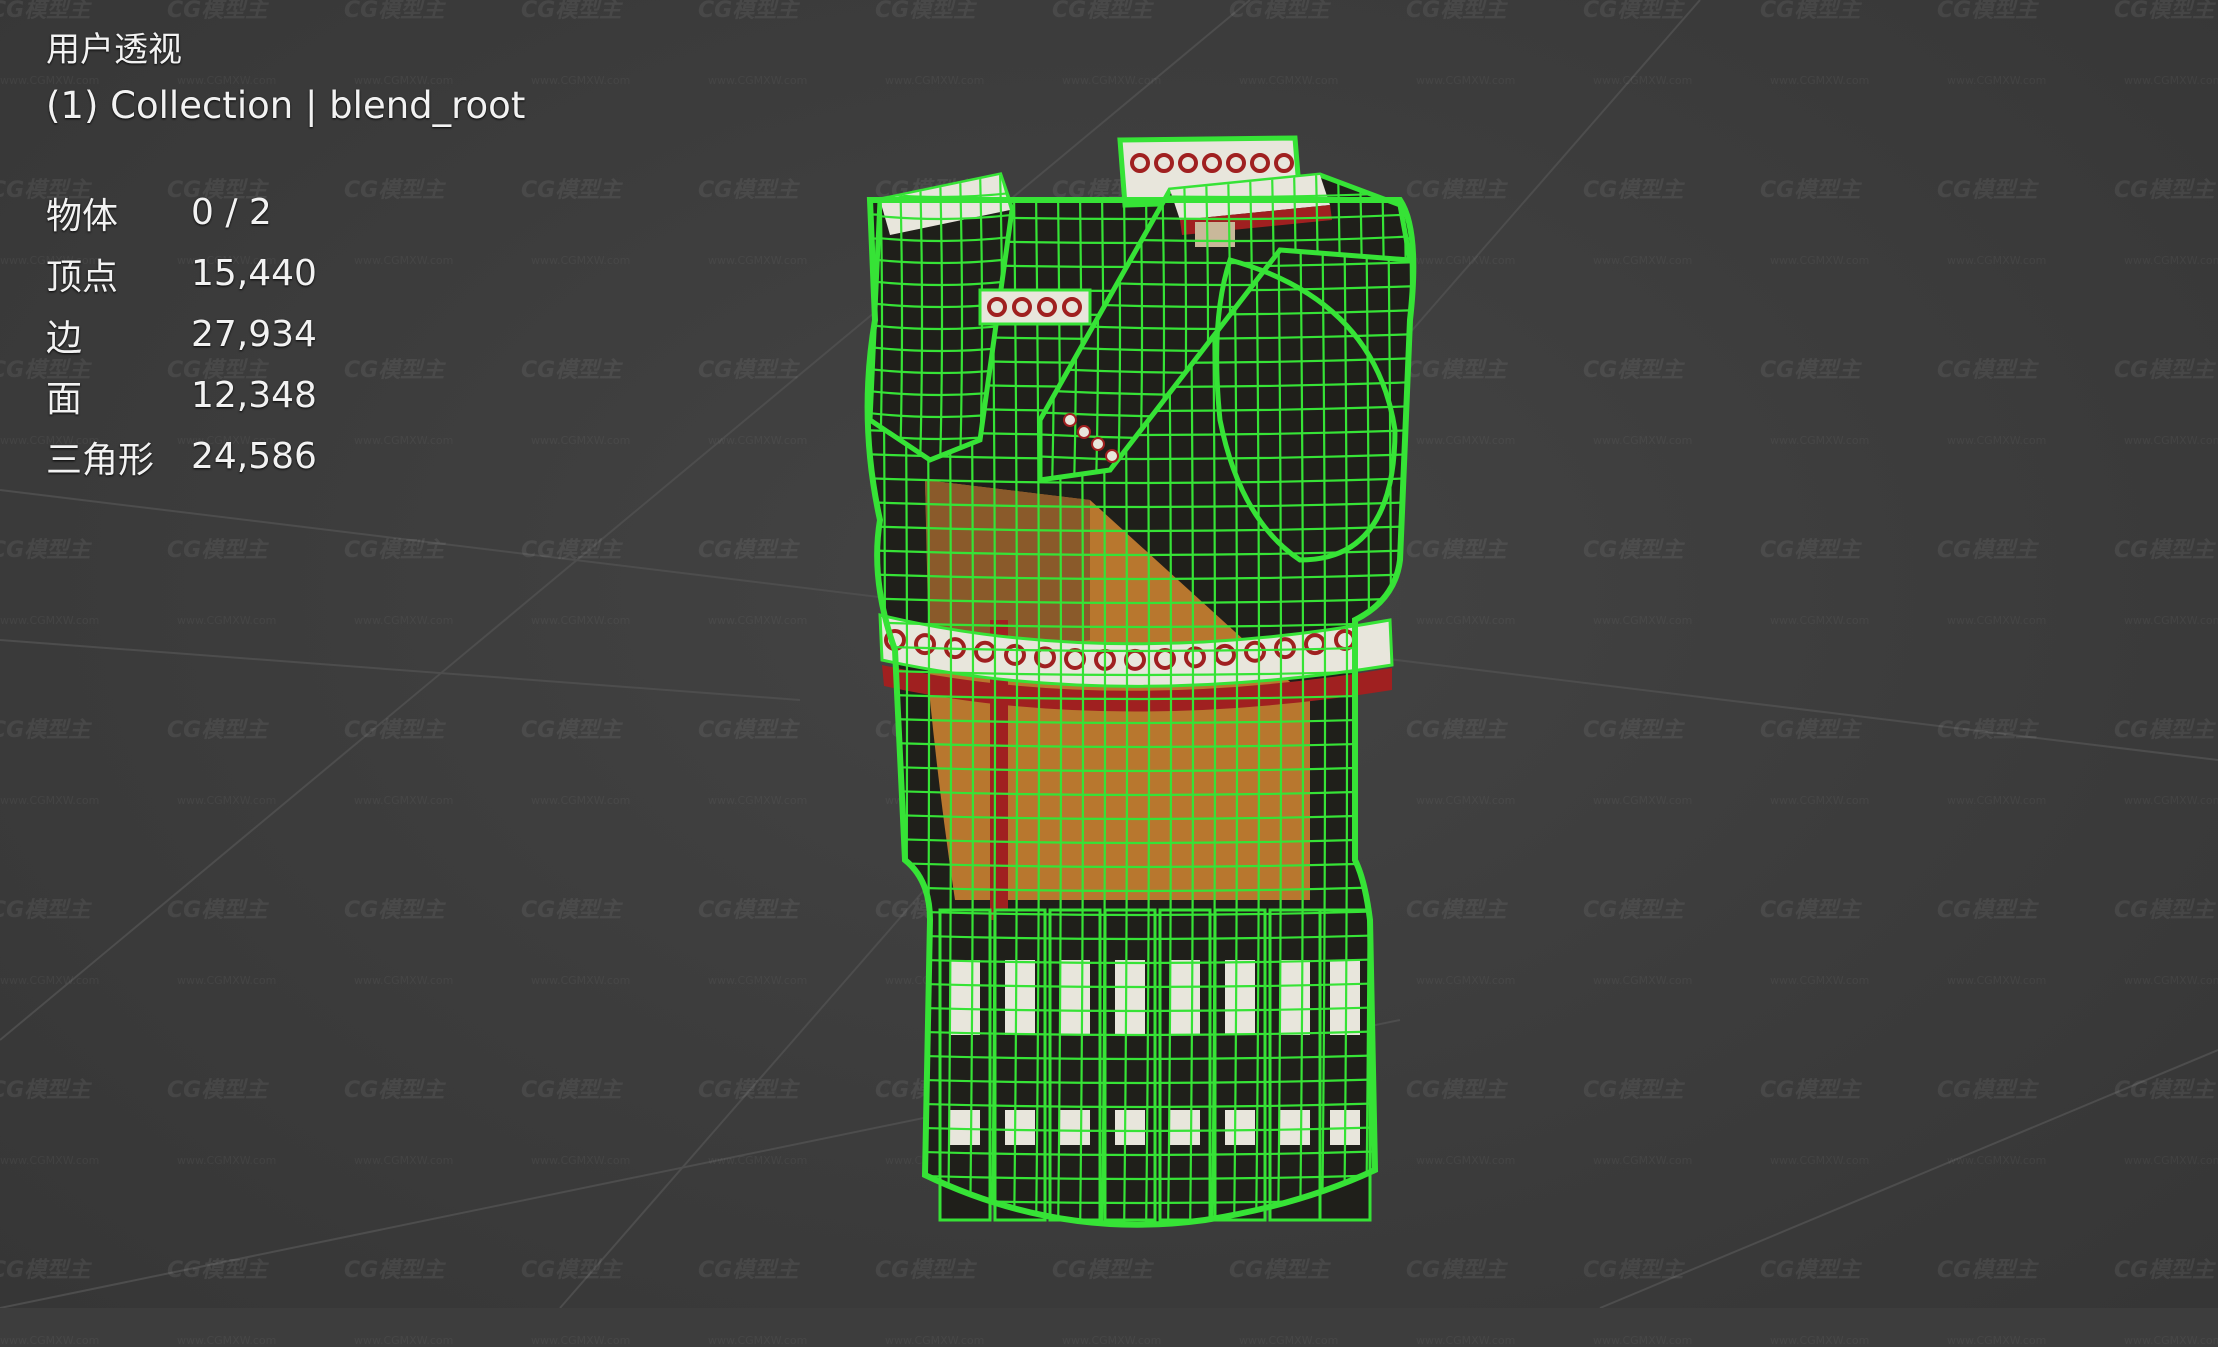  What do you see at coordinates (114, 50) in the screenshot?
I see `view-name-label: 用户透视` at bounding box center [114, 50].